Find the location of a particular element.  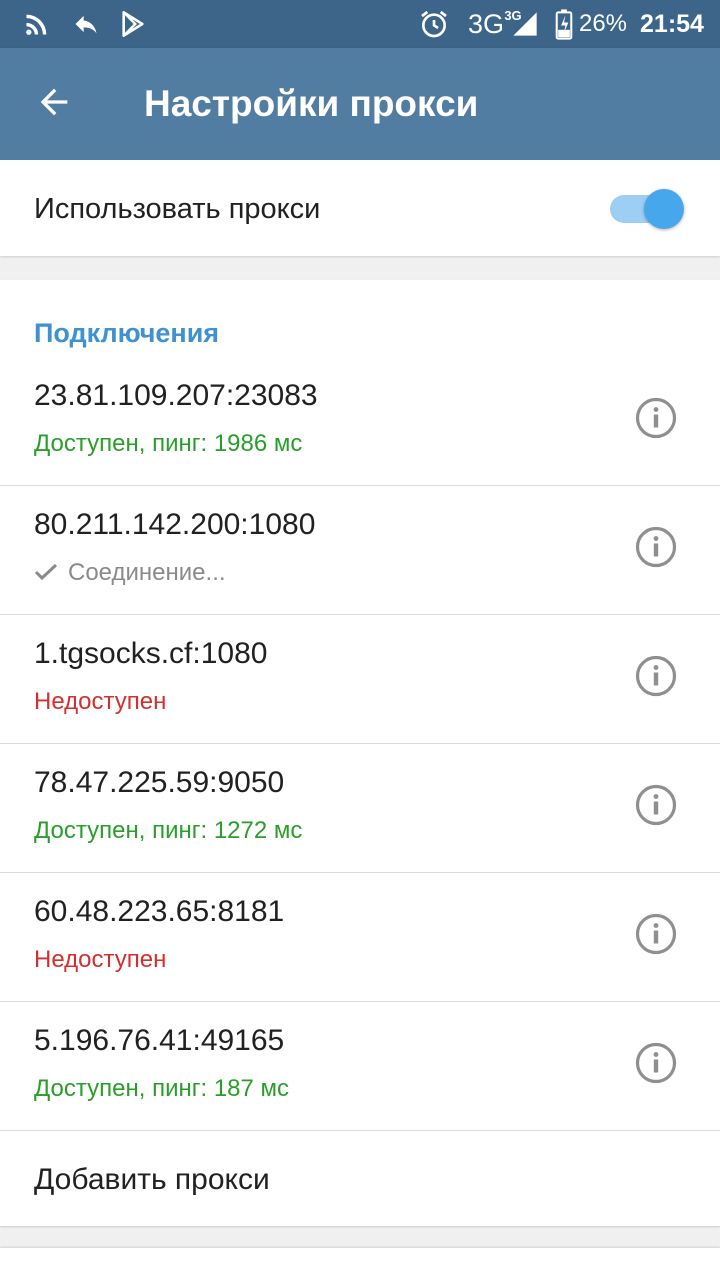

battery-charging-icon is located at coordinates (564, 24).